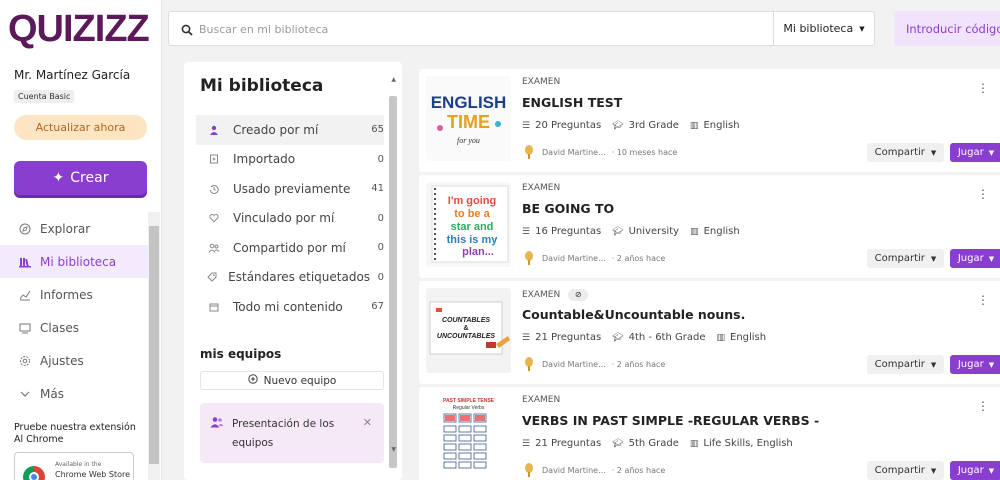  I want to click on thumb-line: &, so click(465, 328).